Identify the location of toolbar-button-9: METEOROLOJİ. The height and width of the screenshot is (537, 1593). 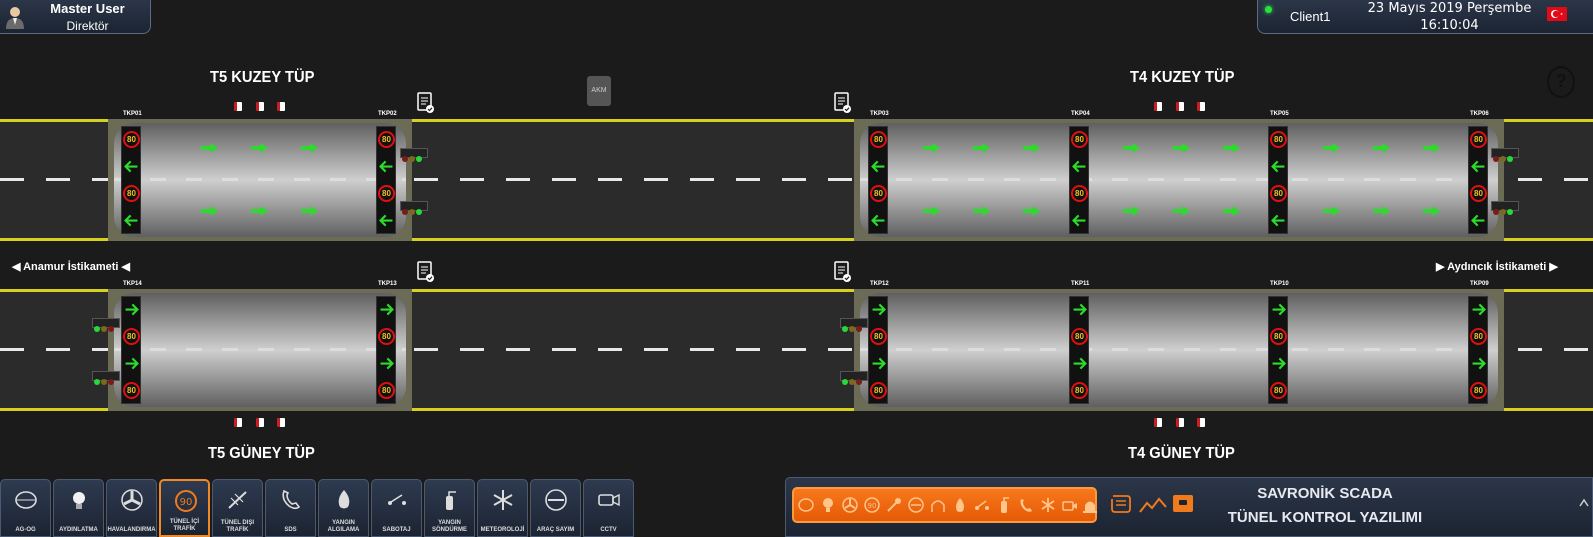
(502, 508).